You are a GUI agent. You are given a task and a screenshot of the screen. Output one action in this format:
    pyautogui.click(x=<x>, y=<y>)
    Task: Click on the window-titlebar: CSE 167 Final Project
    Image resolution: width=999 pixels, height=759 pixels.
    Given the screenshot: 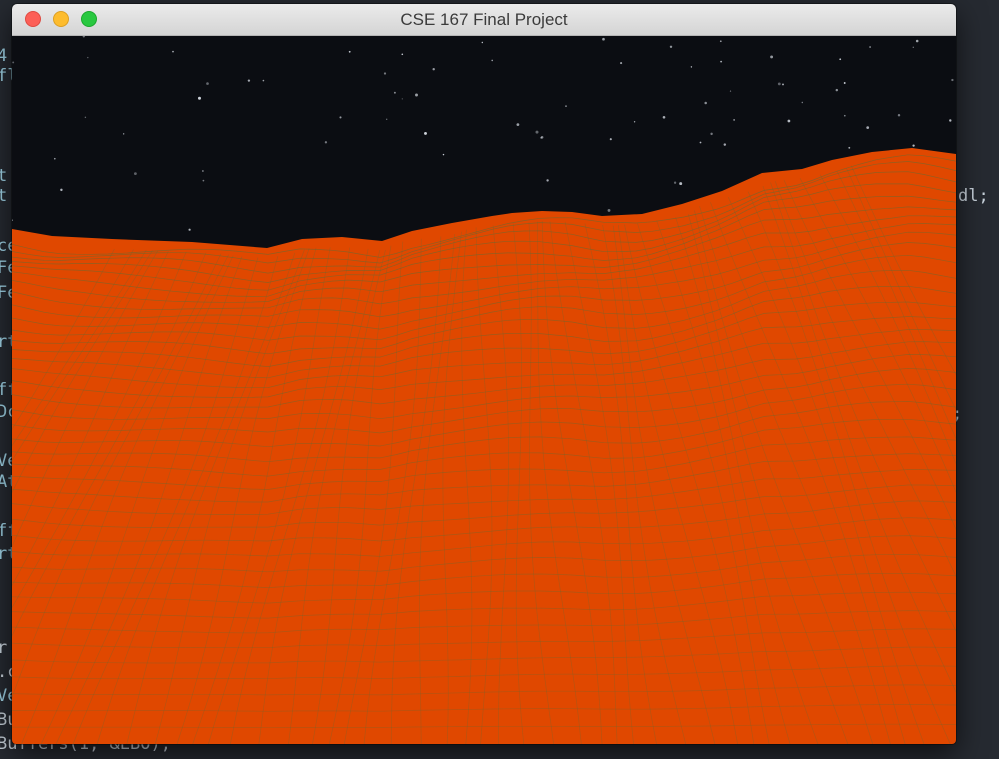 What is the action you would take?
    pyautogui.click(x=484, y=20)
    